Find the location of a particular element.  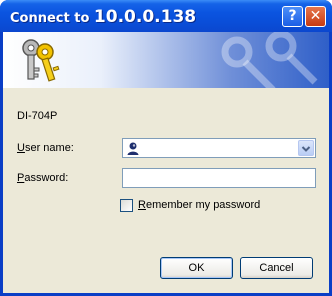

remember-password-checkbox is located at coordinates (126, 205).